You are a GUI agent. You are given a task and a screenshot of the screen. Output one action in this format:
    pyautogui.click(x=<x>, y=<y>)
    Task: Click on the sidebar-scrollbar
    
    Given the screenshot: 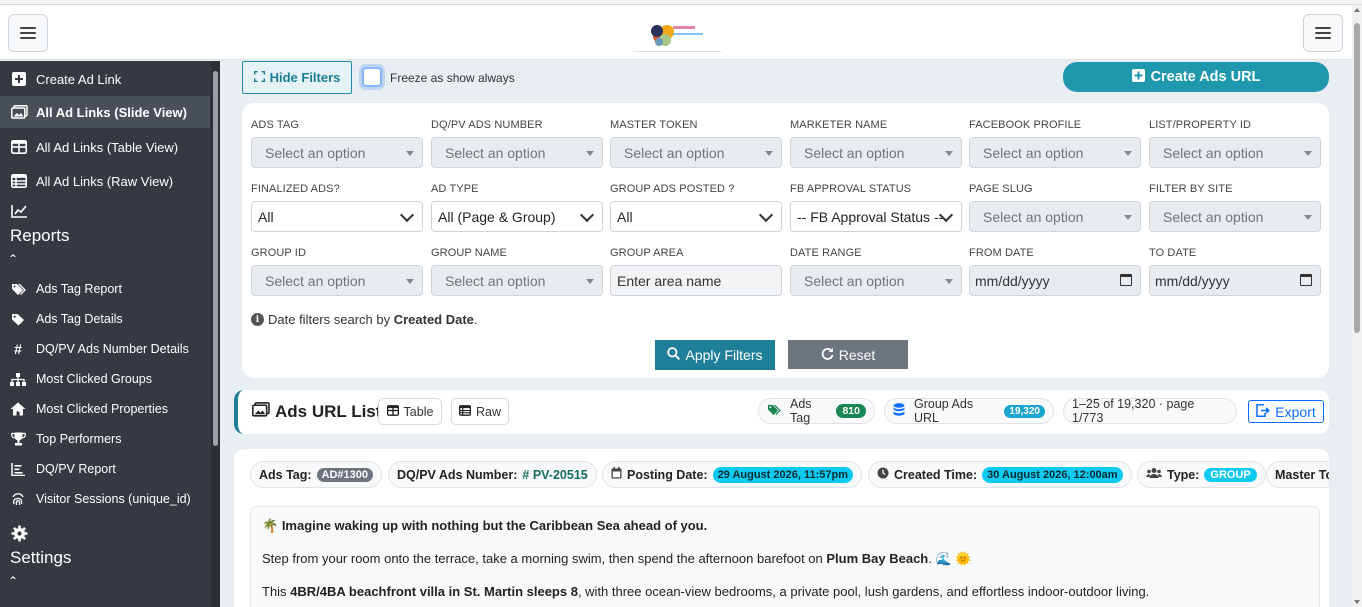 What is the action you would take?
    pyautogui.click(x=215, y=334)
    